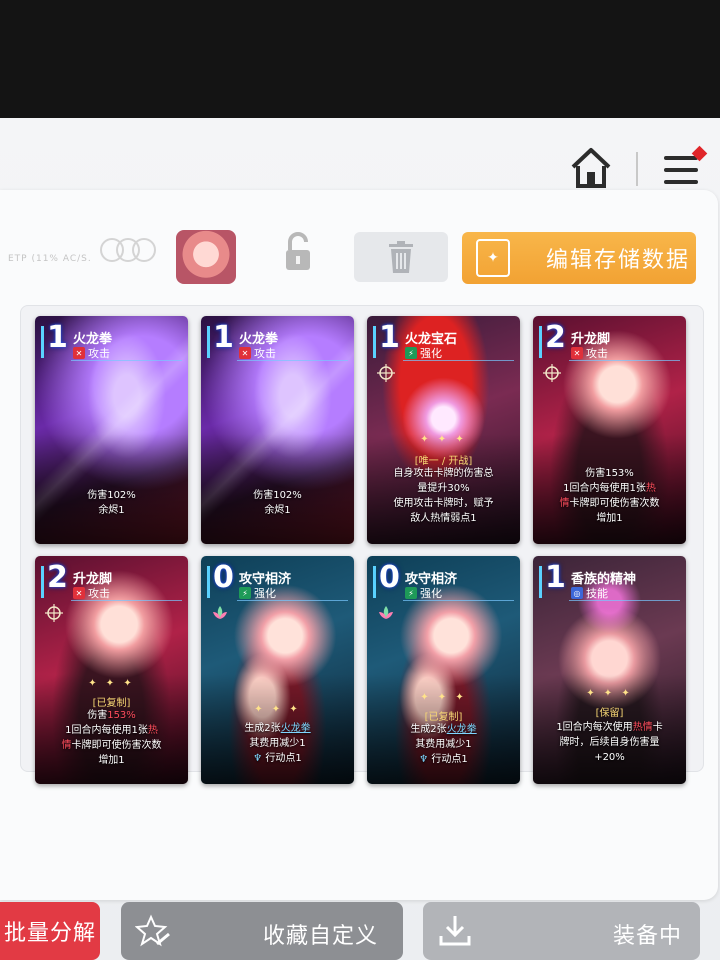  What do you see at coordinates (50, 259) in the screenshot?
I see `faint-stats-text: ETP (11% AC/S.` at bounding box center [50, 259].